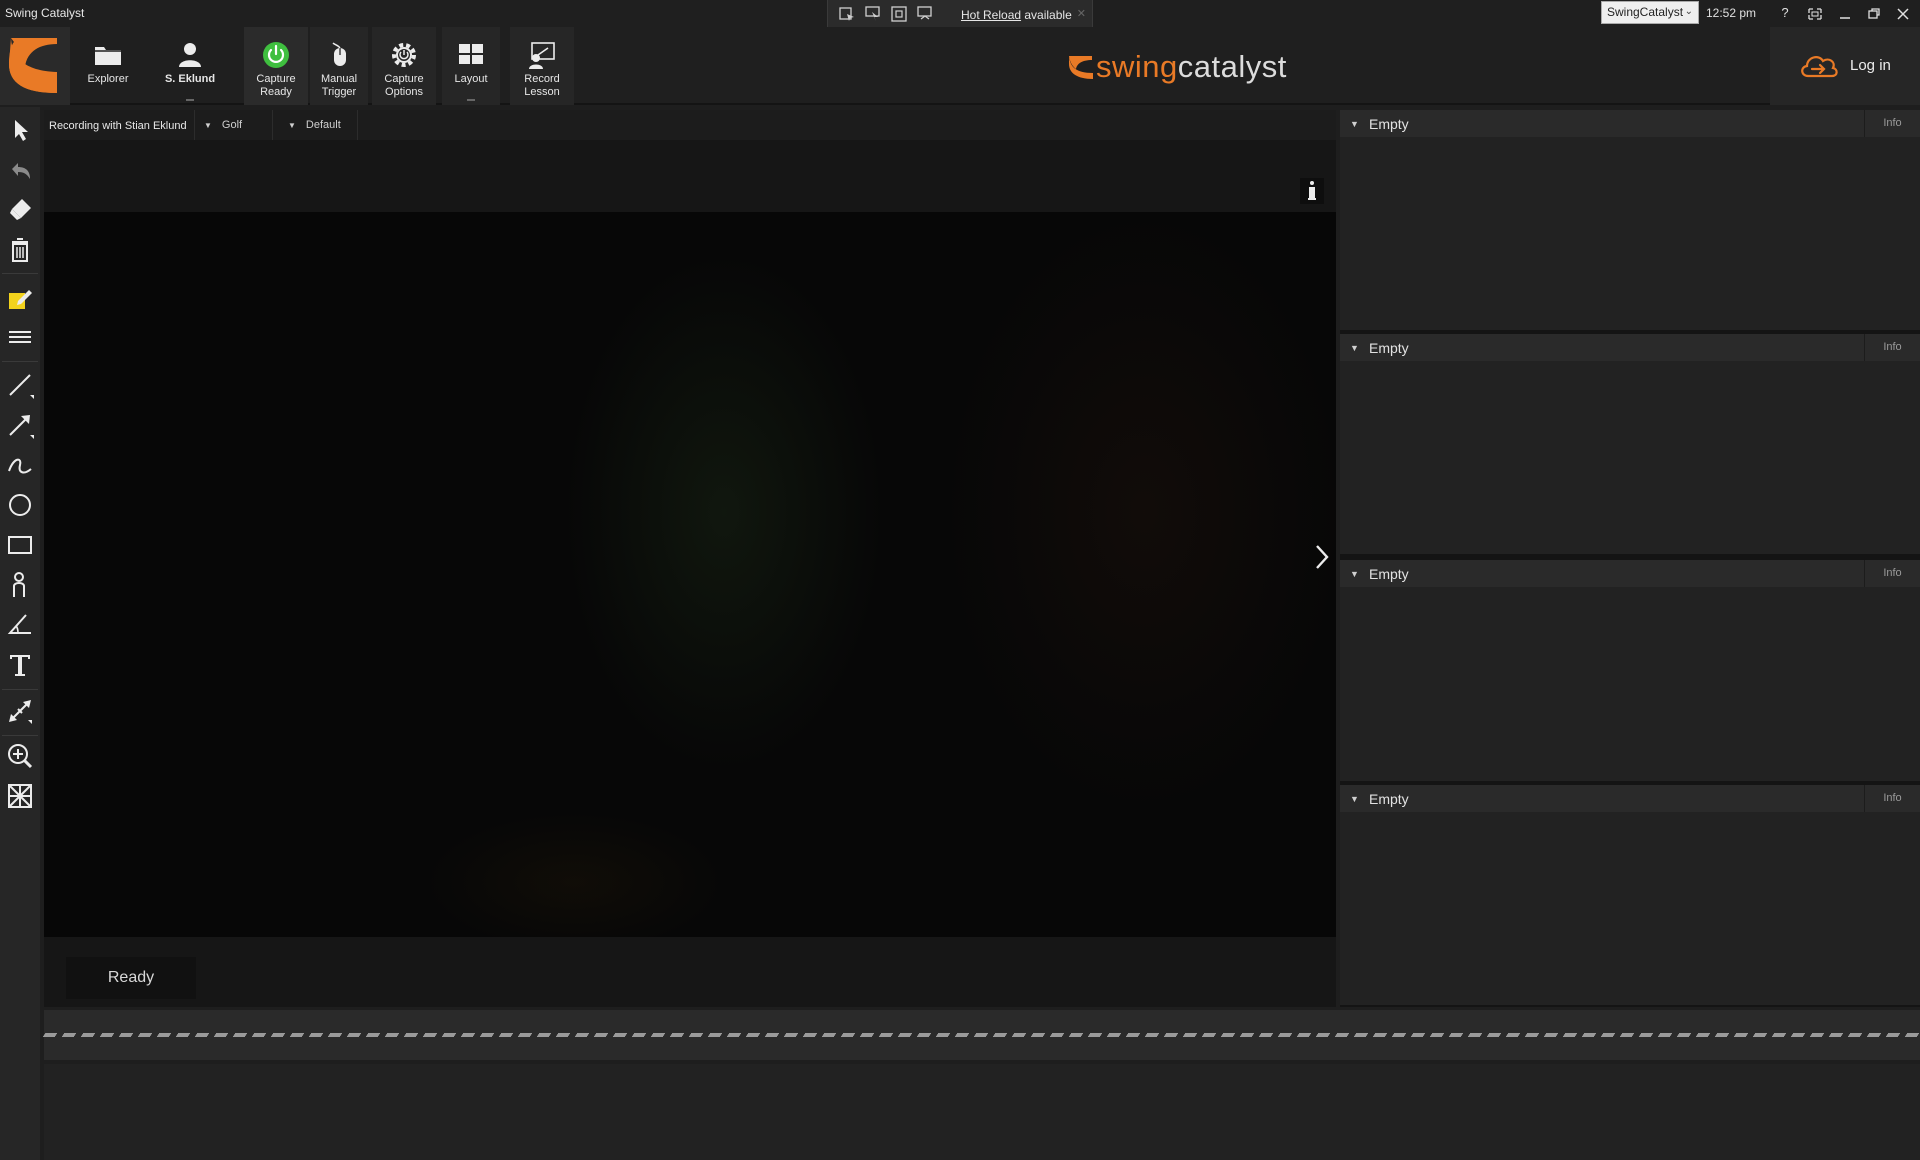  What do you see at coordinates (471, 100) in the screenshot?
I see `layout-dropdown-indicator` at bounding box center [471, 100].